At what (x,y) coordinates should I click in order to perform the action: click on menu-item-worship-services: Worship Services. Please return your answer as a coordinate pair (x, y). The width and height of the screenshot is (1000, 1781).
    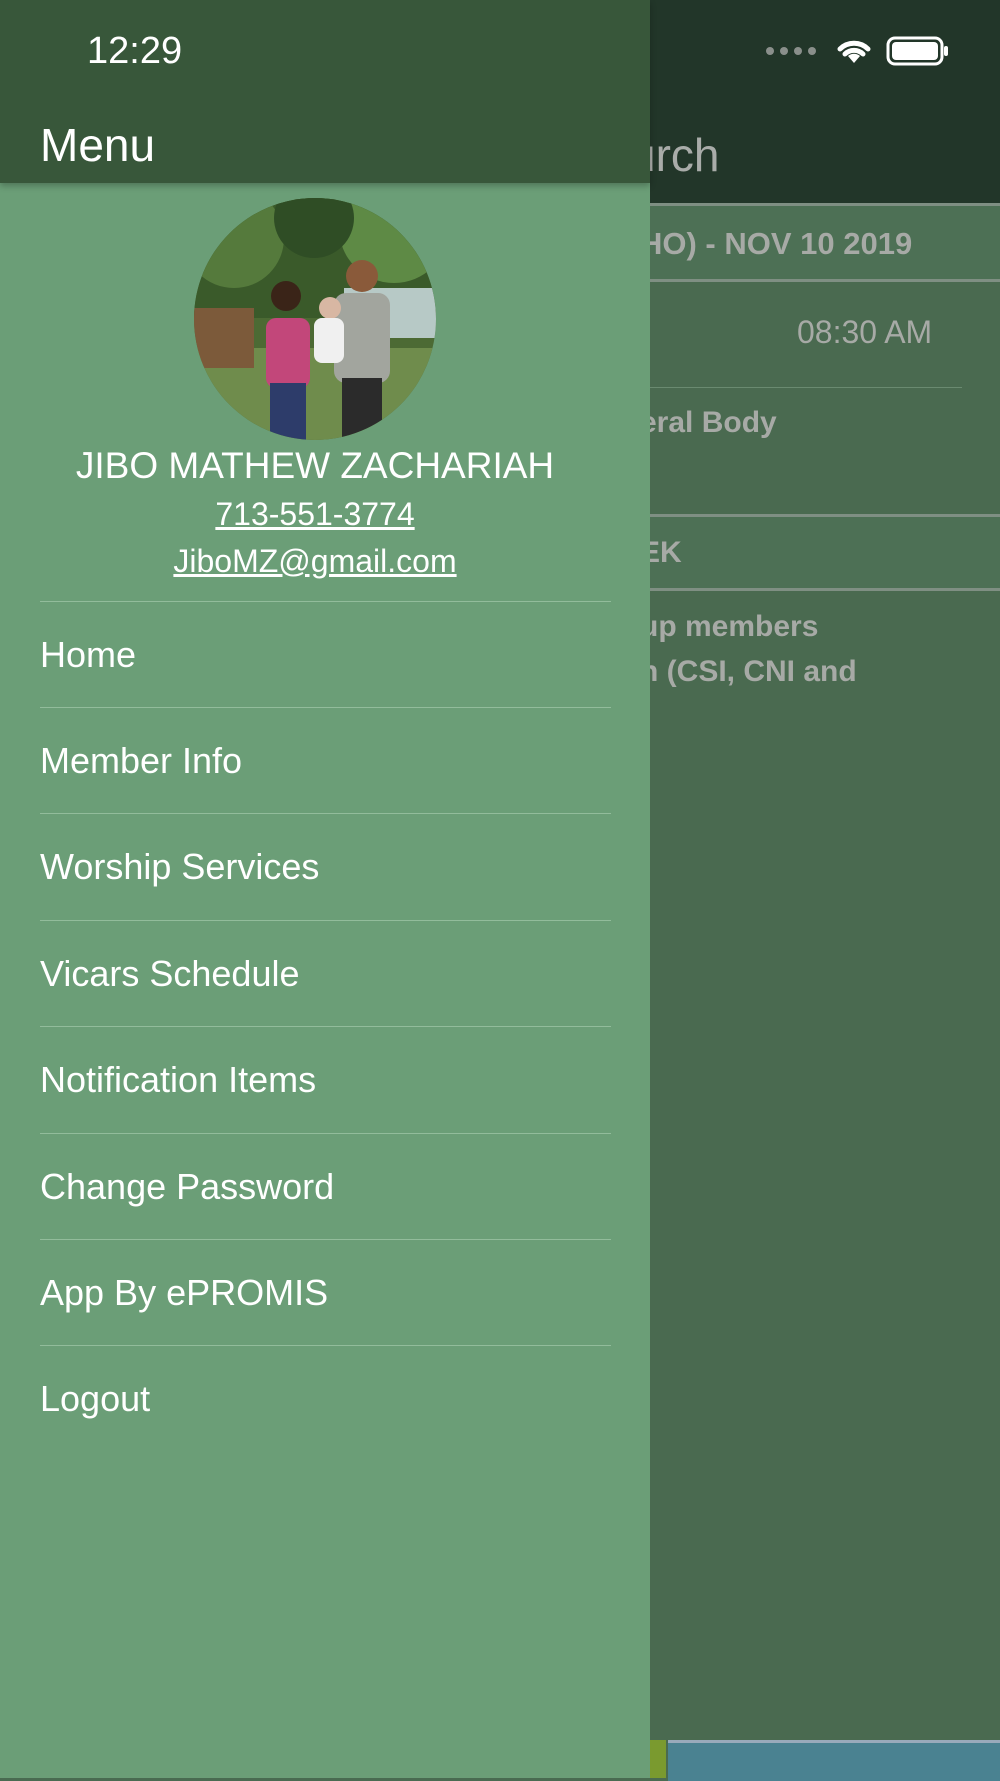
    Looking at the image, I should click on (325, 867).